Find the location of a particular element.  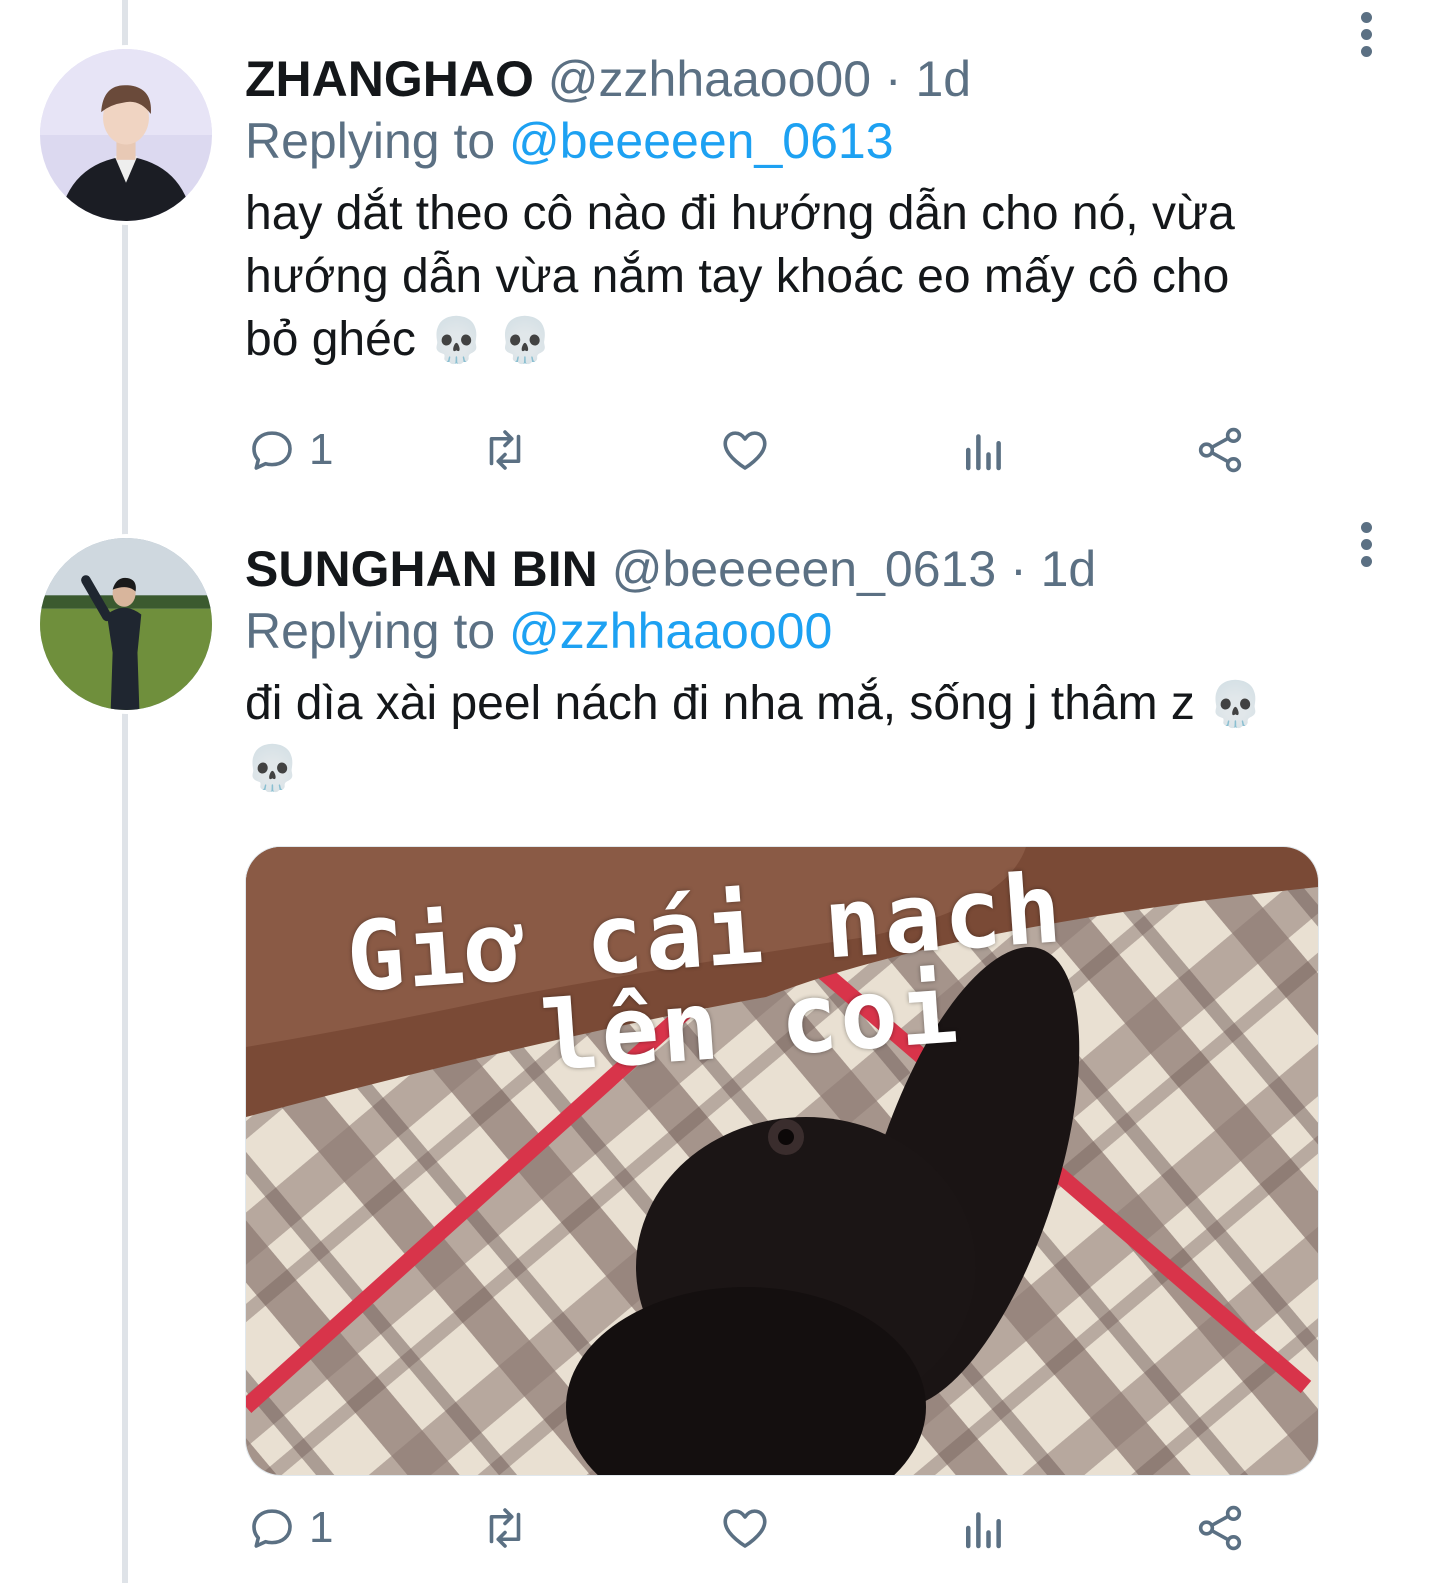

display-name: ZHANGHAO is located at coordinates (389, 79).